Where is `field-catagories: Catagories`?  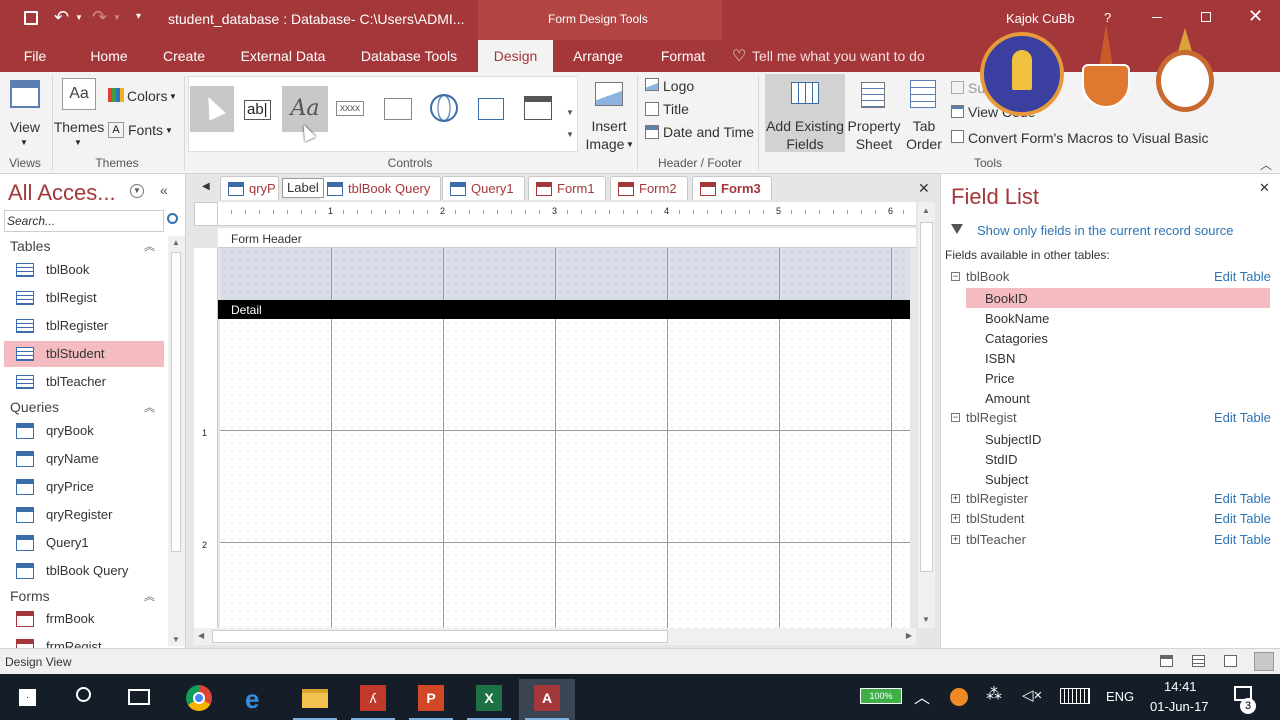 field-catagories: Catagories is located at coordinates (1016, 338).